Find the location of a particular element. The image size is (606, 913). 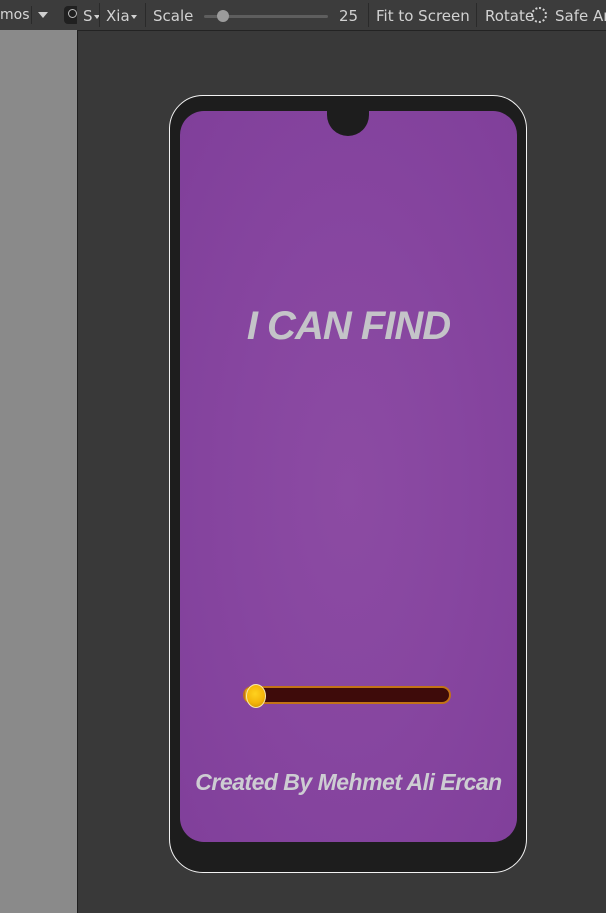

chevron-down-icon is located at coordinates (133, 16).